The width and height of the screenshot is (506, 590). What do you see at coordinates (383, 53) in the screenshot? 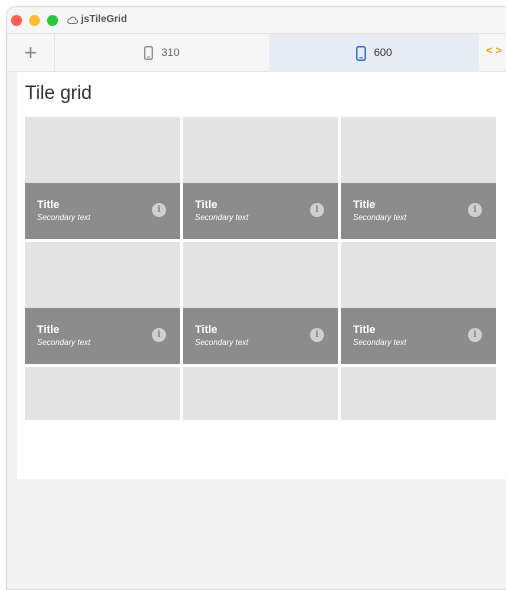
I see `tab-label: 600` at bounding box center [383, 53].